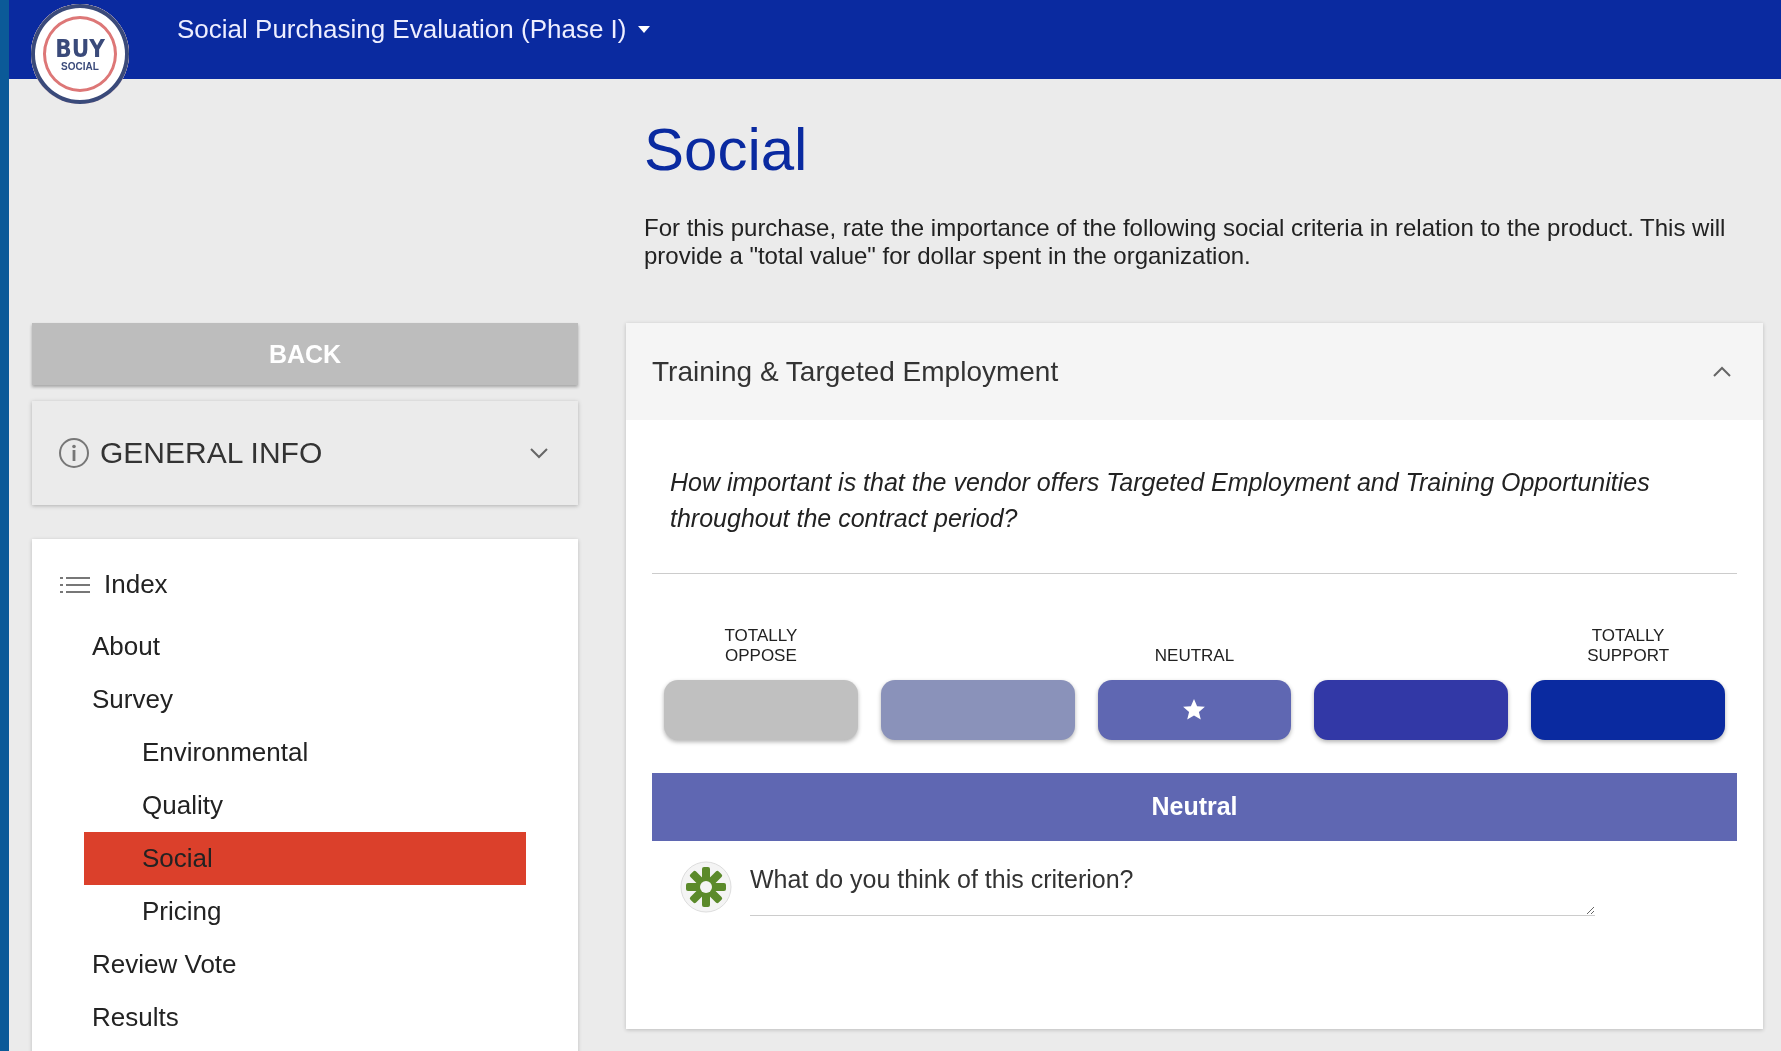 The height and width of the screenshot is (1051, 1781). What do you see at coordinates (1185, 242) in the screenshot?
I see `page-description: For this purchase, rate the importance of the following social criteria in relation to the product. This will provide a "total value" for dollar spent in the organization.` at bounding box center [1185, 242].